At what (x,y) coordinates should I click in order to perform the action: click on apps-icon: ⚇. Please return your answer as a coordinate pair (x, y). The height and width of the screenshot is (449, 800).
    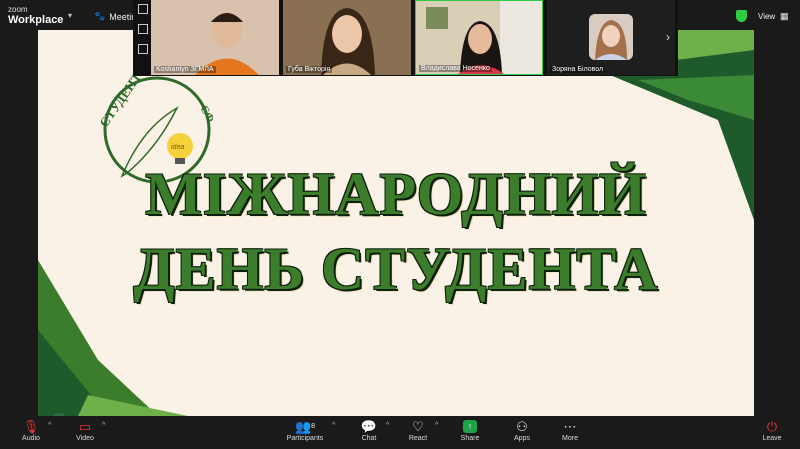
    Looking at the image, I should click on (522, 426).